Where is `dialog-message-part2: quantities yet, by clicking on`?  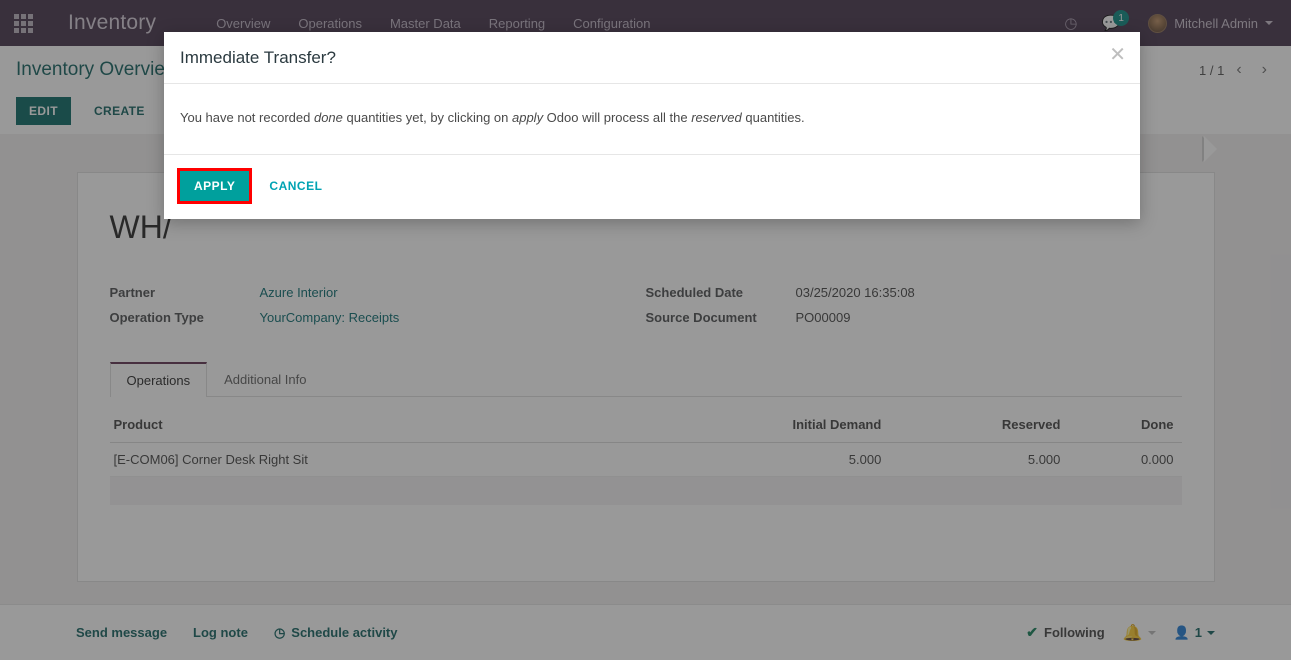
dialog-message-part2: quantities yet, by clicking on is located at coordinates (427, 117).